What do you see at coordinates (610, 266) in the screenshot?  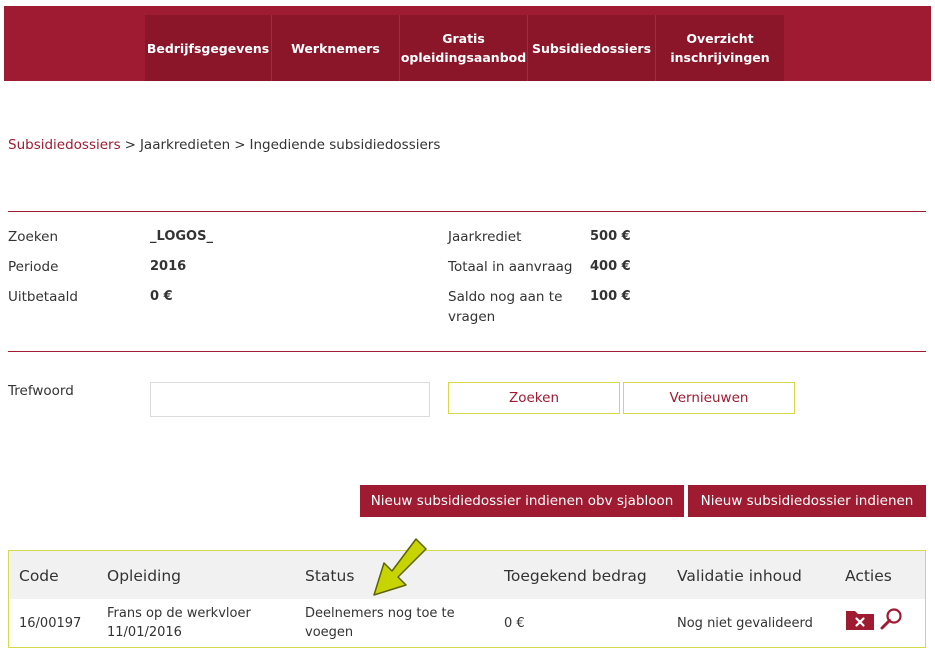 I see `info-value-totaal-in-aanvraag: 400 €` at bounding box center [610, 266].